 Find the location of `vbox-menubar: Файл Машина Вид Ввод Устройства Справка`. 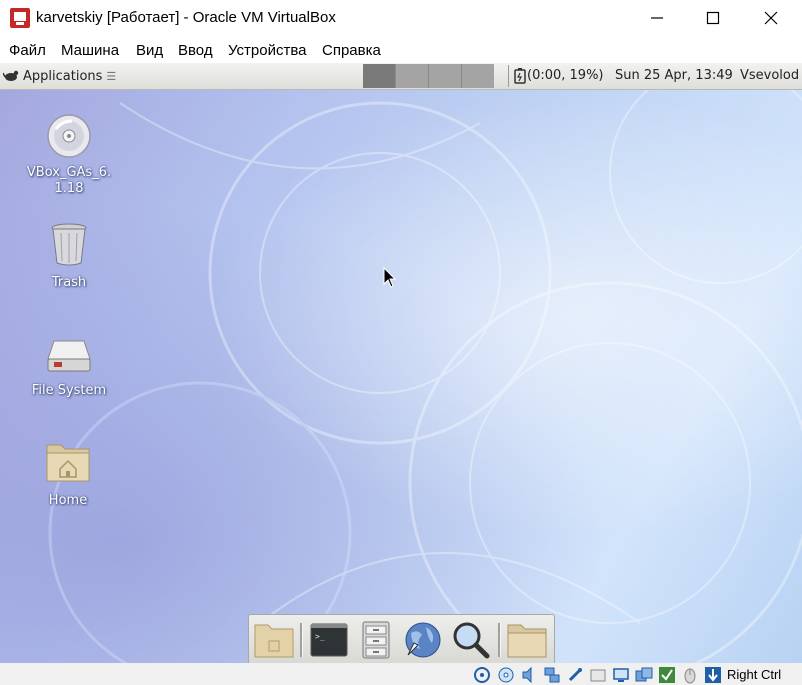

vbox-menubar: Файл Машина Вид Ввод Устройства Справка is located at coordinates (401, 49).